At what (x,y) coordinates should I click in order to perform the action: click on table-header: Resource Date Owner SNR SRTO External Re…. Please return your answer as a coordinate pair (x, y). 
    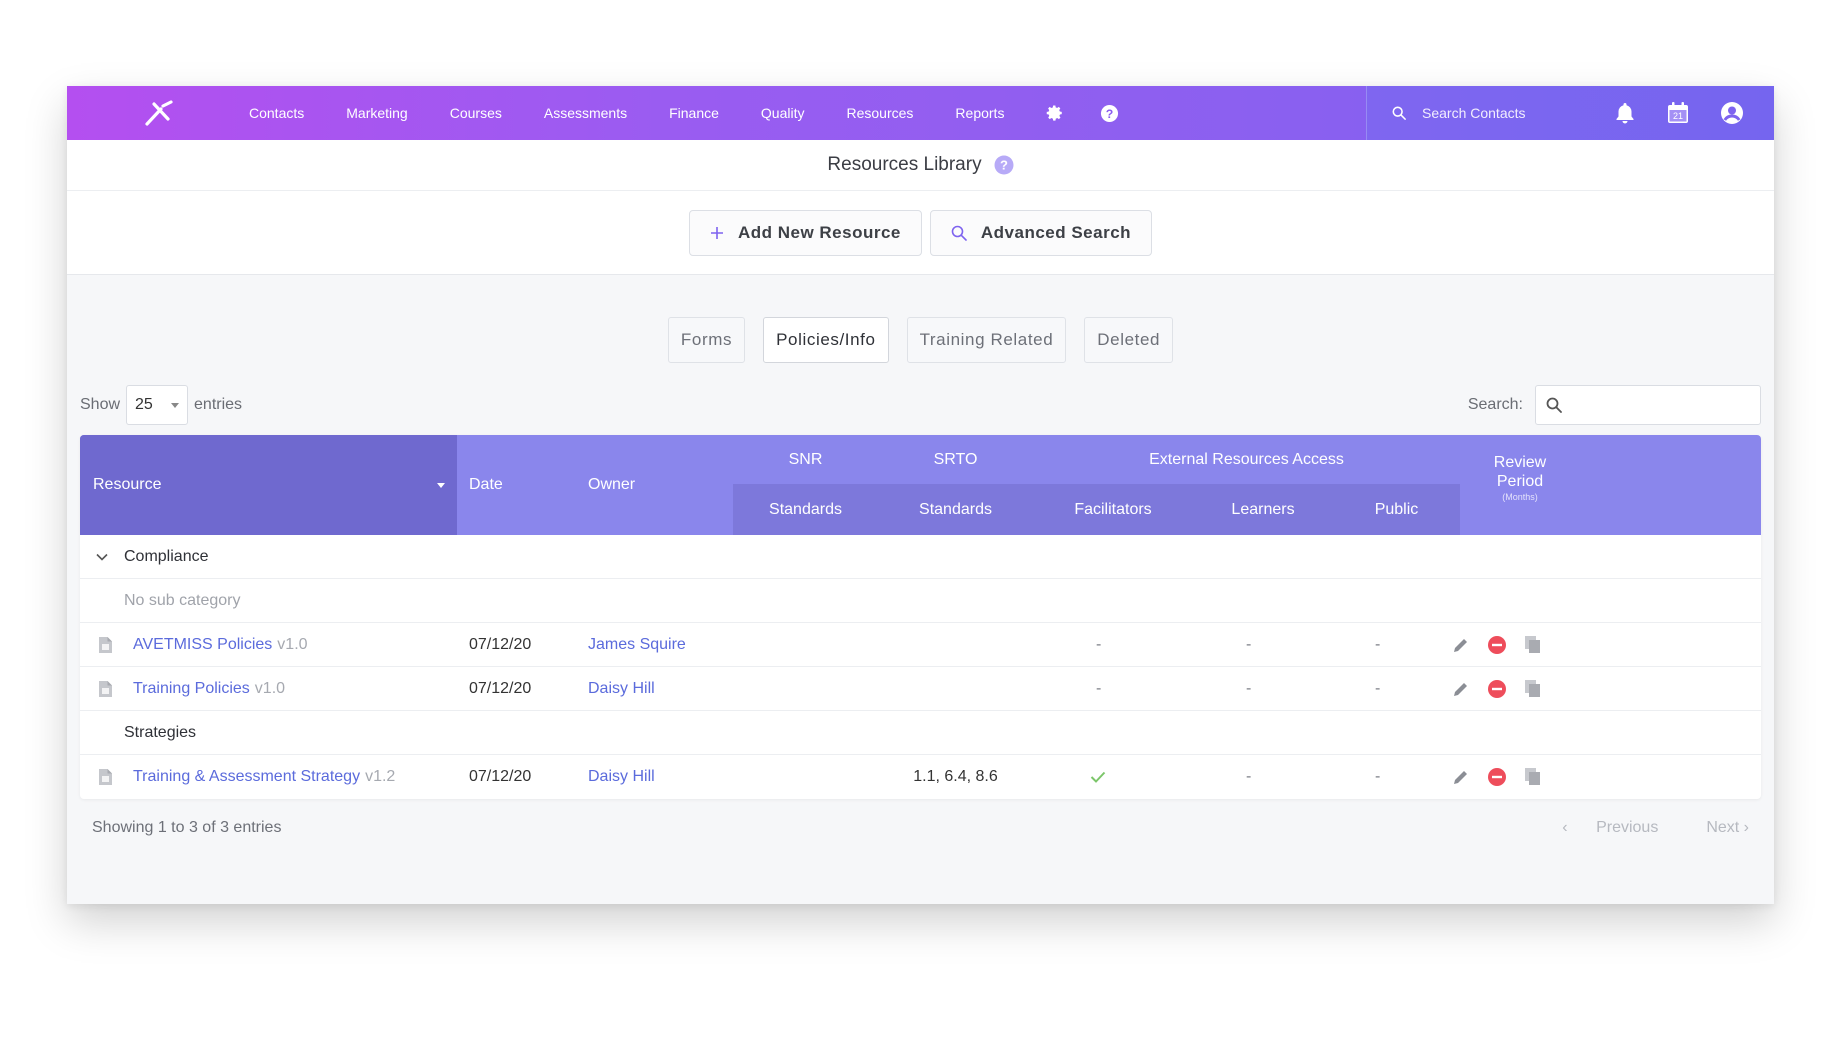
    Looking at the image, I should click on (920, 485).